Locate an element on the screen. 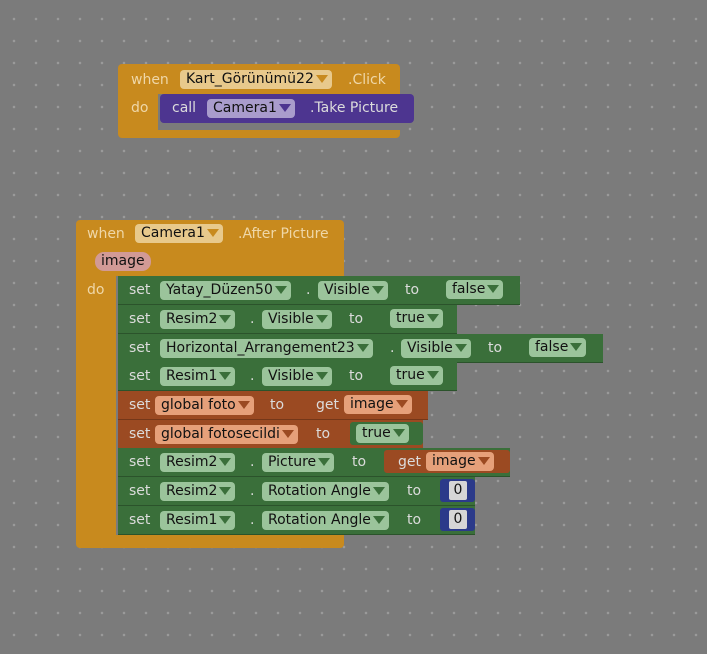 This screenshot has width=707, height=654. variable-dropdown: global fotosecildi is located at coordinates (226, 434).